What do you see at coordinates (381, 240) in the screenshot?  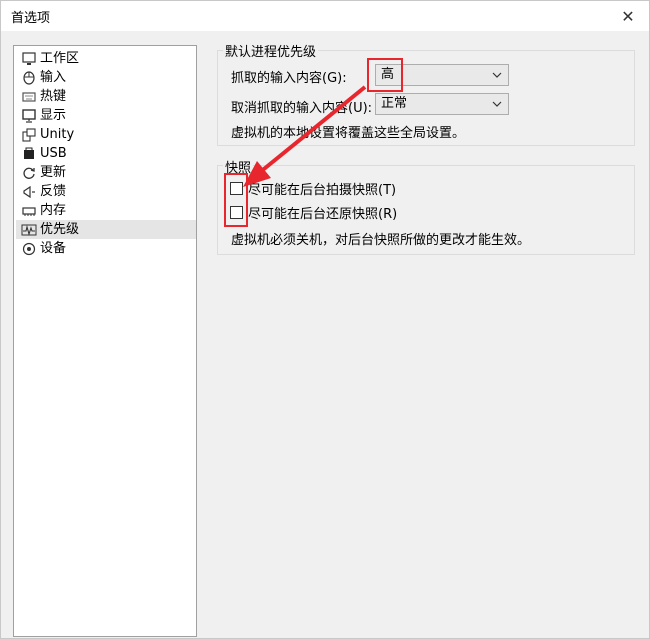 I see `snapshot-note: 虚拟机必须关机，对后台快照所做的更改才能生效。` at bounding box center [381, 240].